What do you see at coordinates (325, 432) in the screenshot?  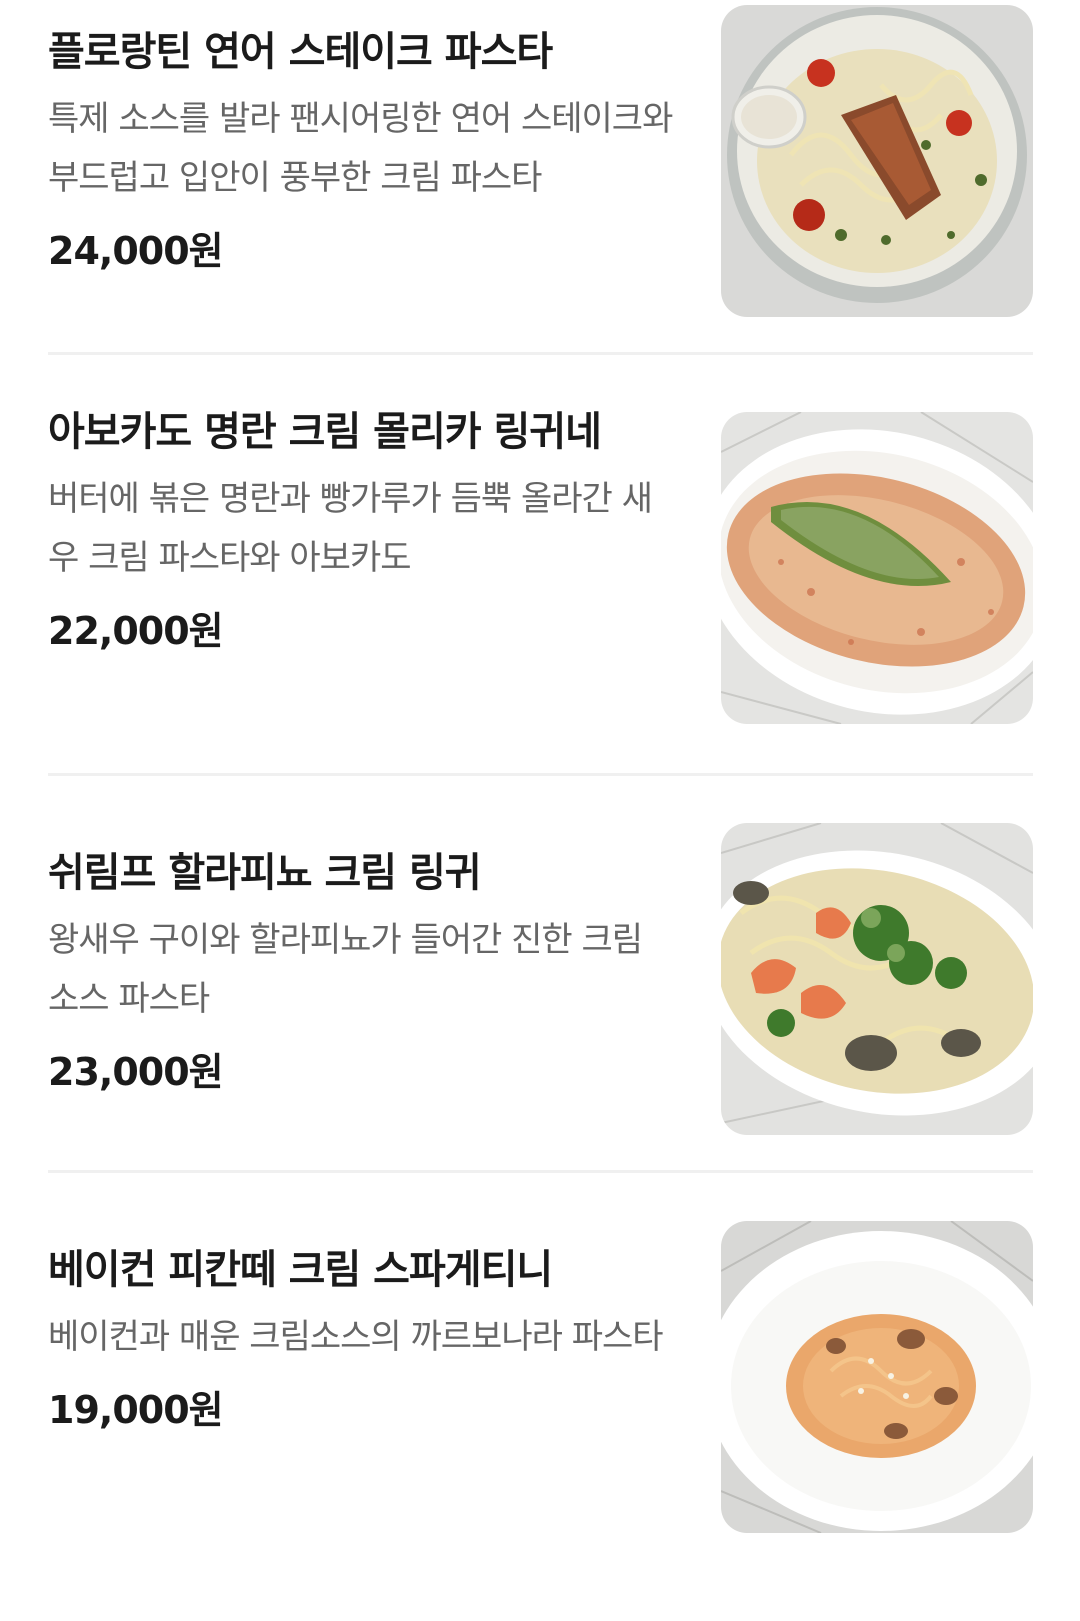 I see `menu-item-name: 아보카도 명란 크림 몰리카 링귀네` at bounding box center [325, 432].